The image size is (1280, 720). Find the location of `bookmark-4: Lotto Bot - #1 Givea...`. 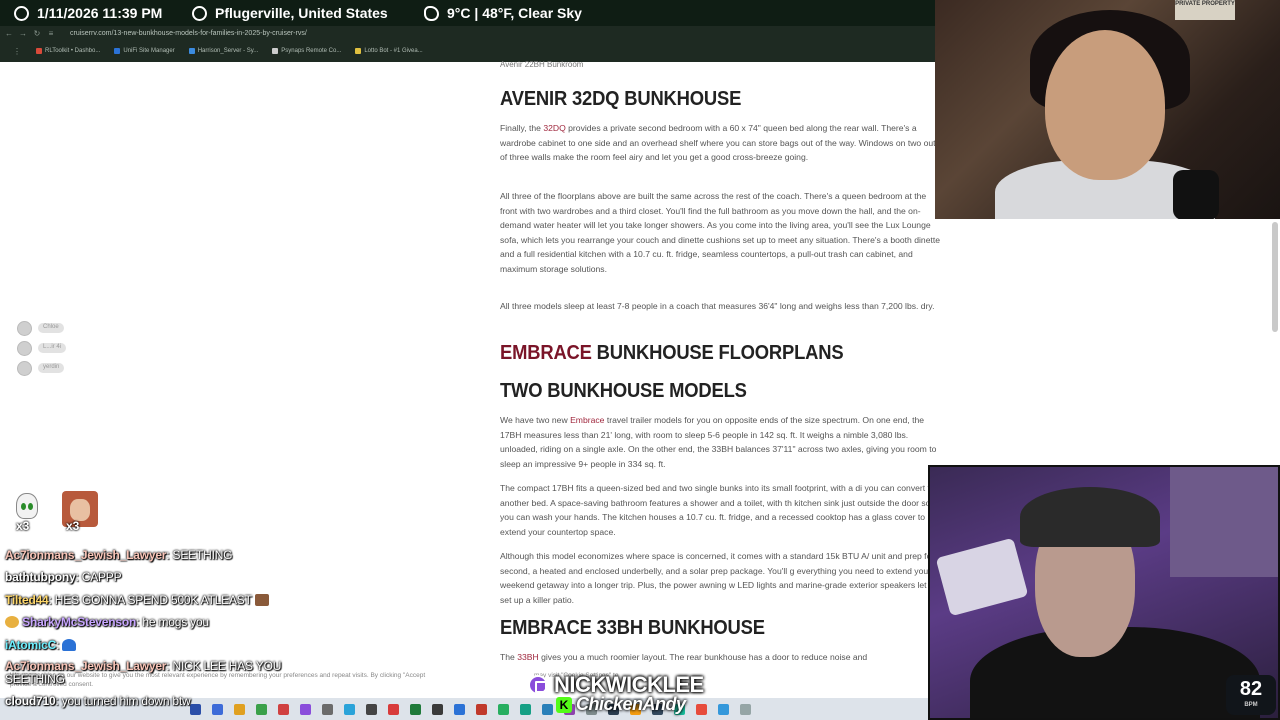

bookmark-4: Lotto Bot - #1 Givea... is located at coordinates (389, 51).